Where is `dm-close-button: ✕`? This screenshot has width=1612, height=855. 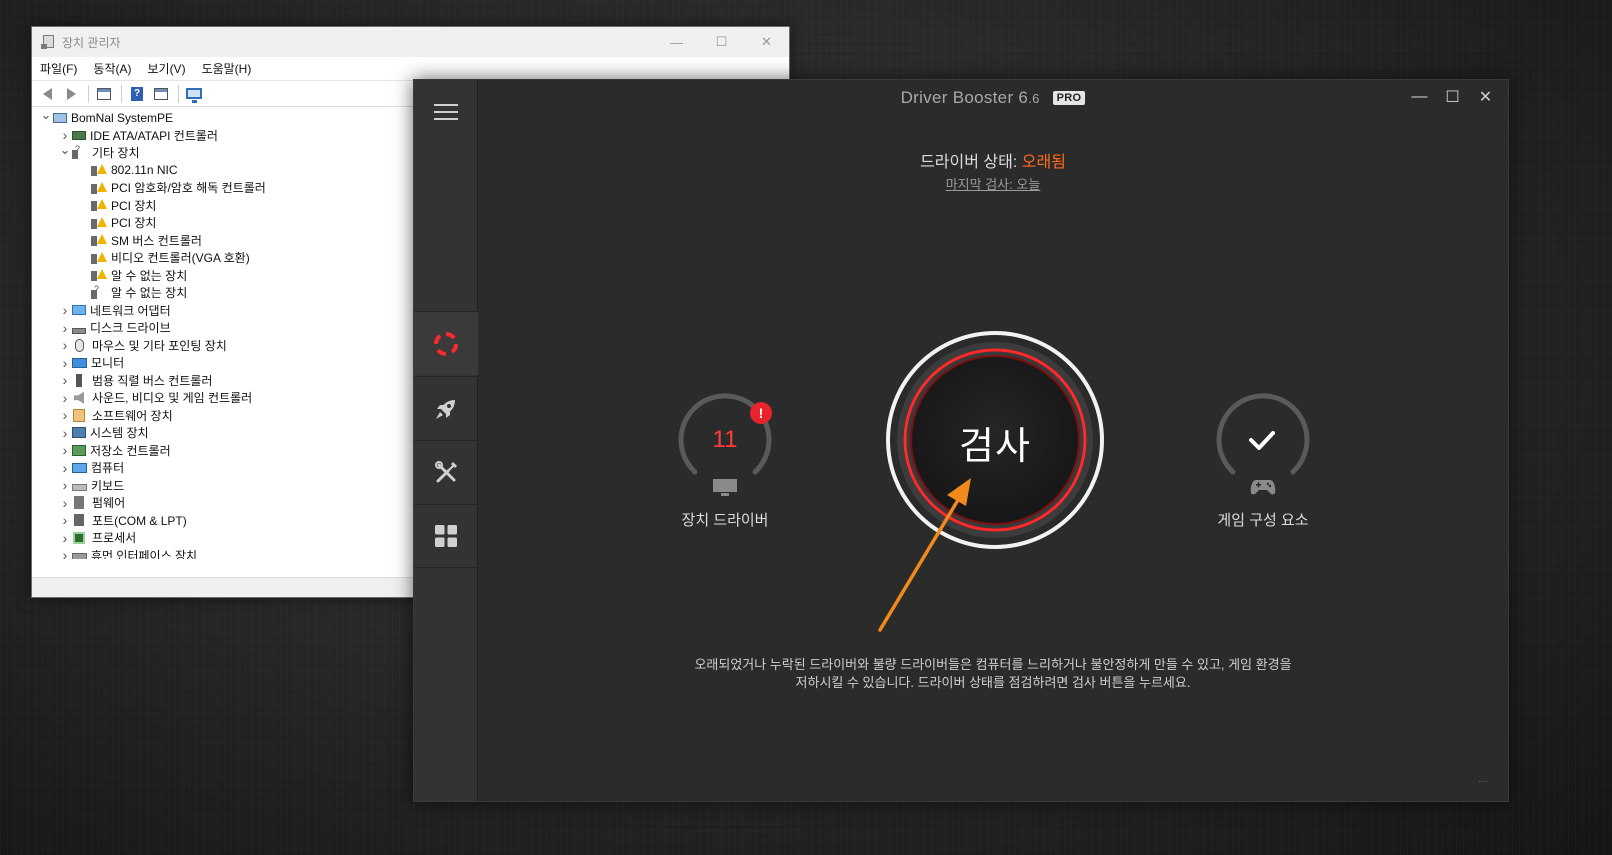 dm-close-button: ✕ is located at coordinates (766, 42).